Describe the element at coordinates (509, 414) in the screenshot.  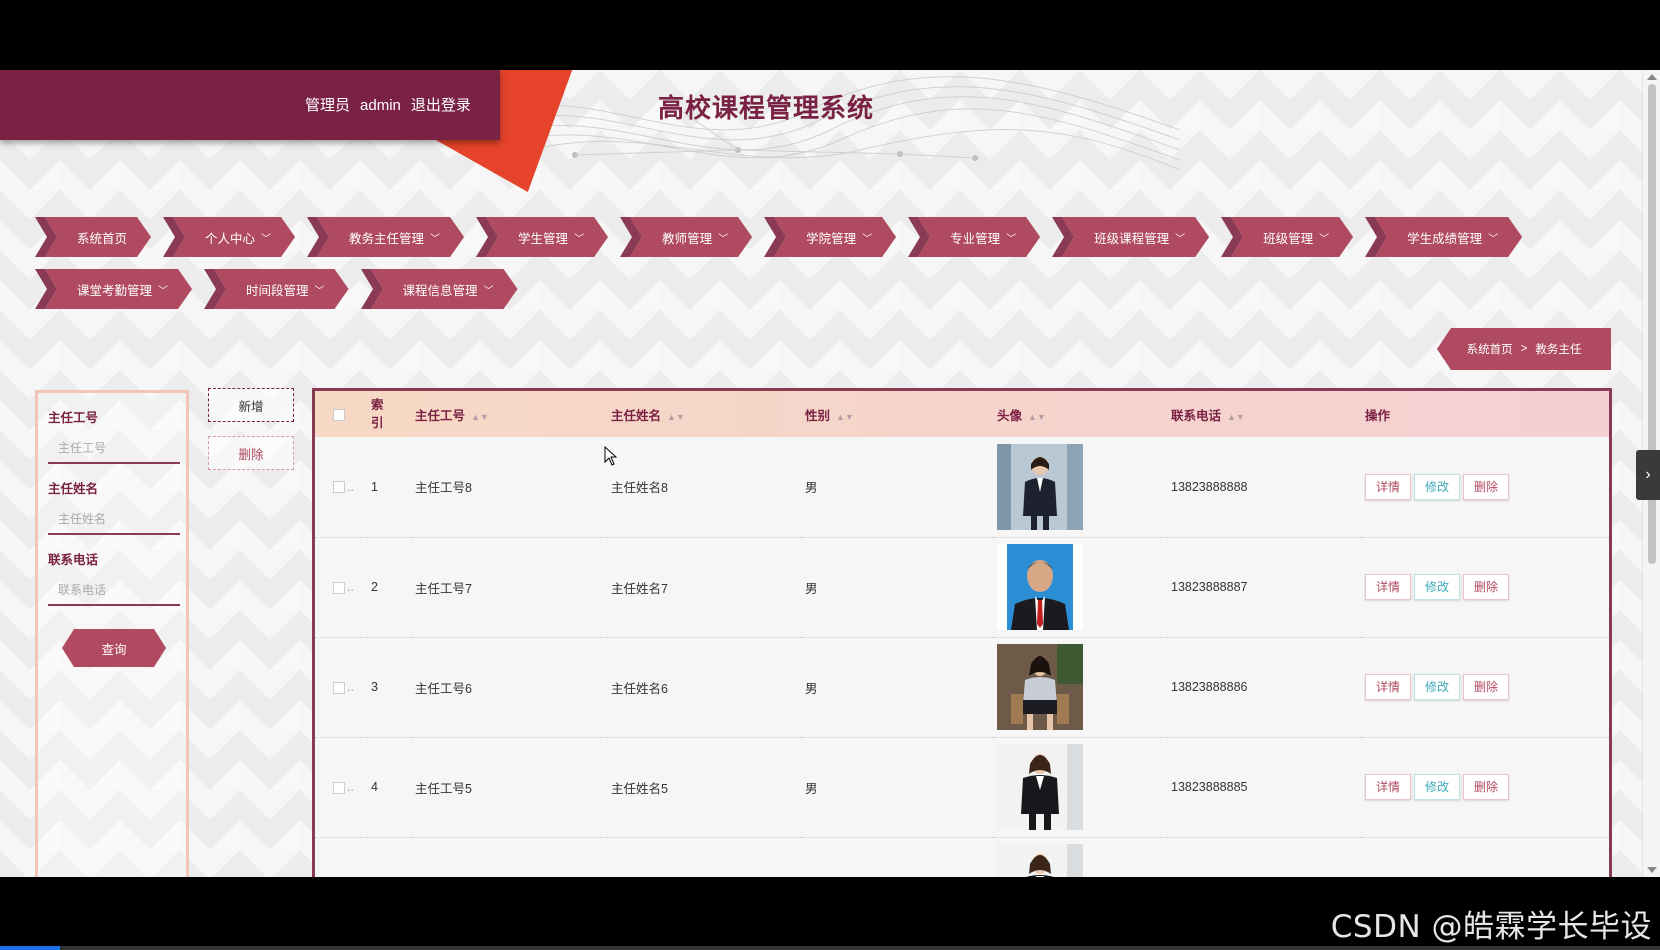
I see `col-id: 主任工号 ▲▼` at that location.